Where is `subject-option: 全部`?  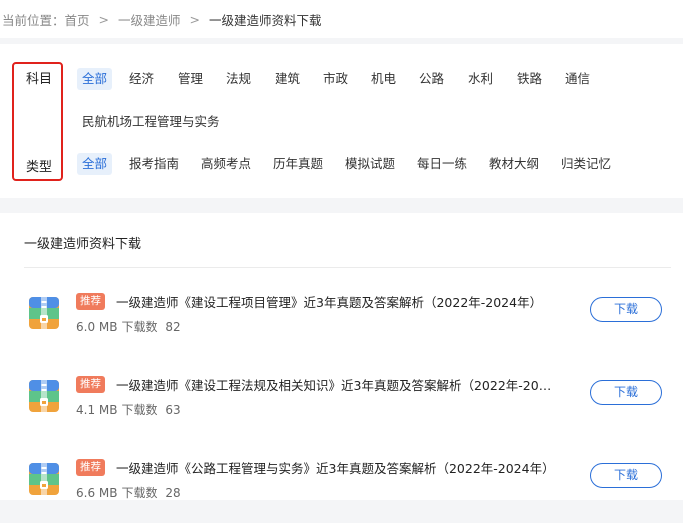 subject-option: 全部 is located at coordinates (95, 79).